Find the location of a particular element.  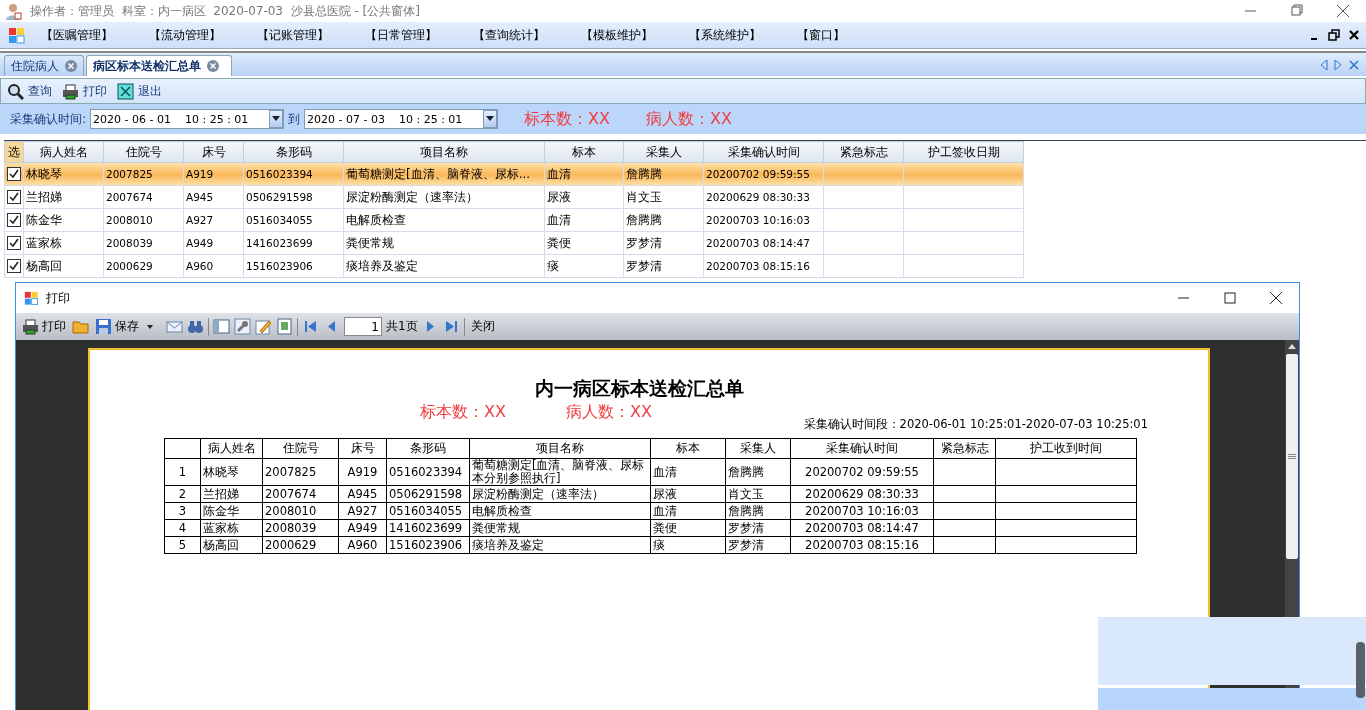

column-header: 护工收到时间 is located at coordinates (1066, 448).